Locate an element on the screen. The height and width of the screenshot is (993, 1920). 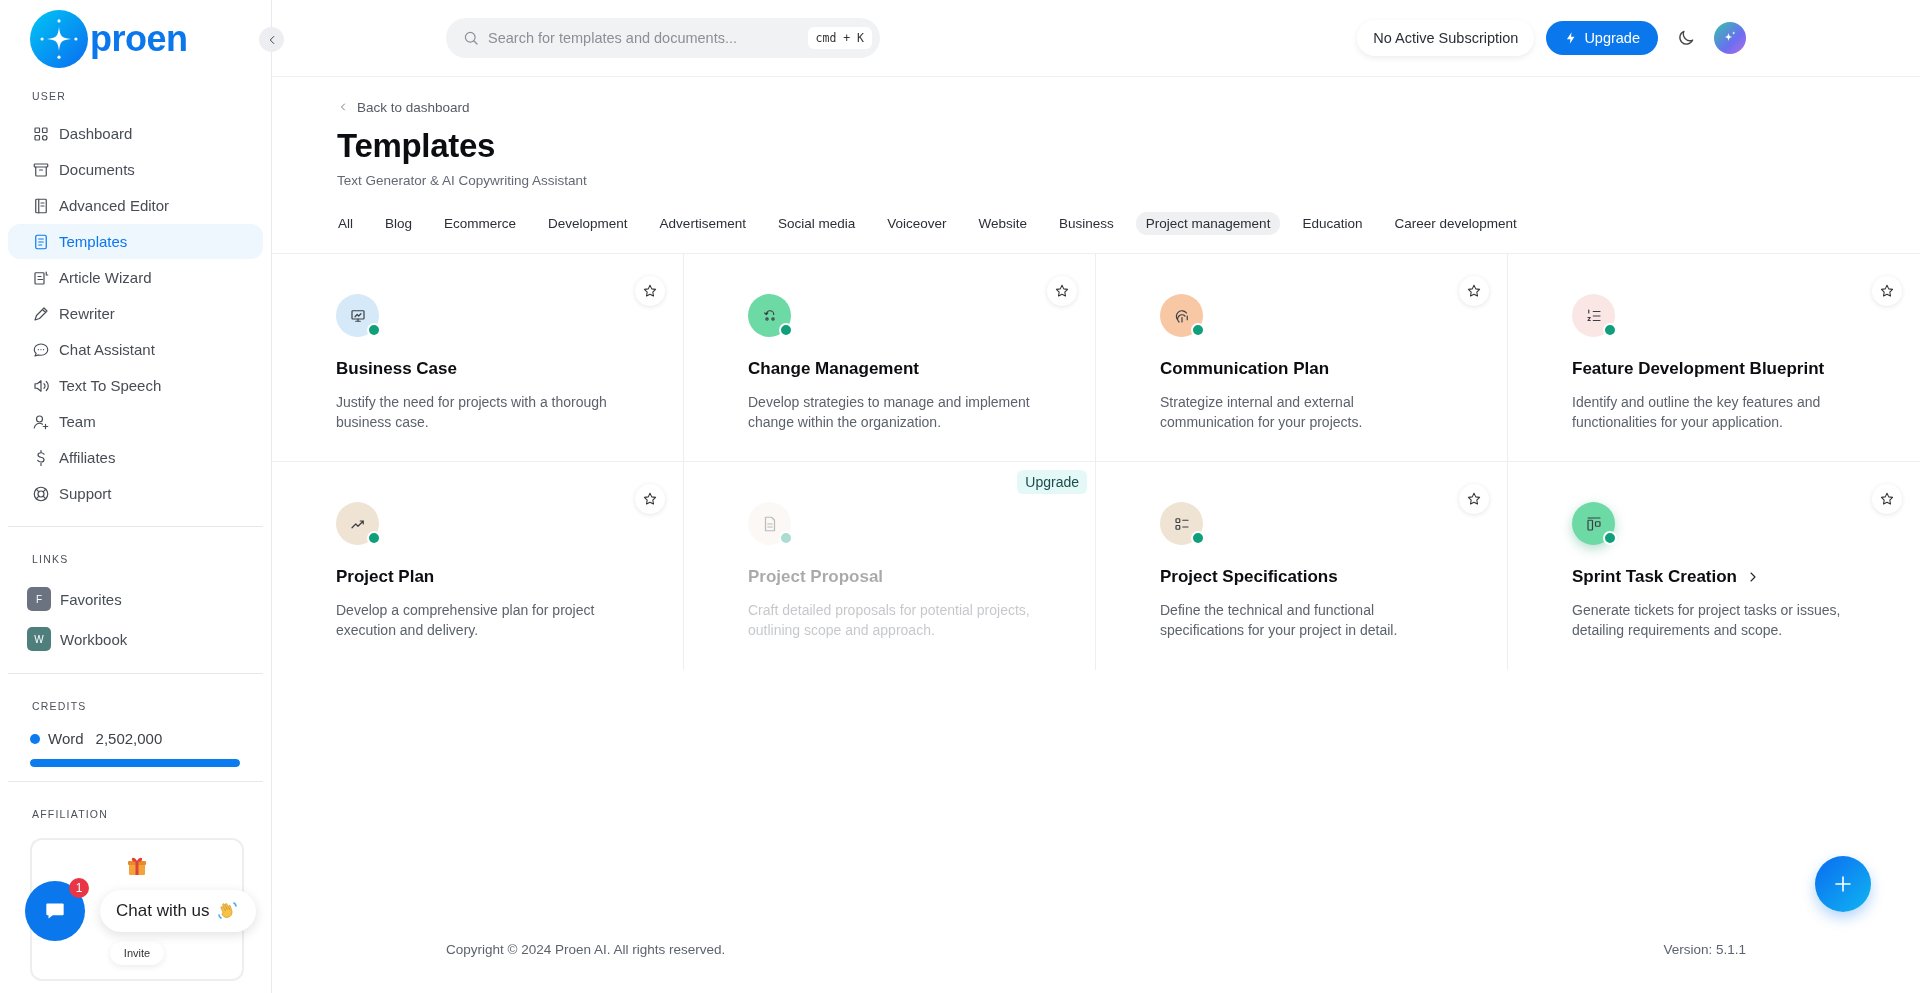
credit-value: 2,502,000 is located at coordinates (129, 738).